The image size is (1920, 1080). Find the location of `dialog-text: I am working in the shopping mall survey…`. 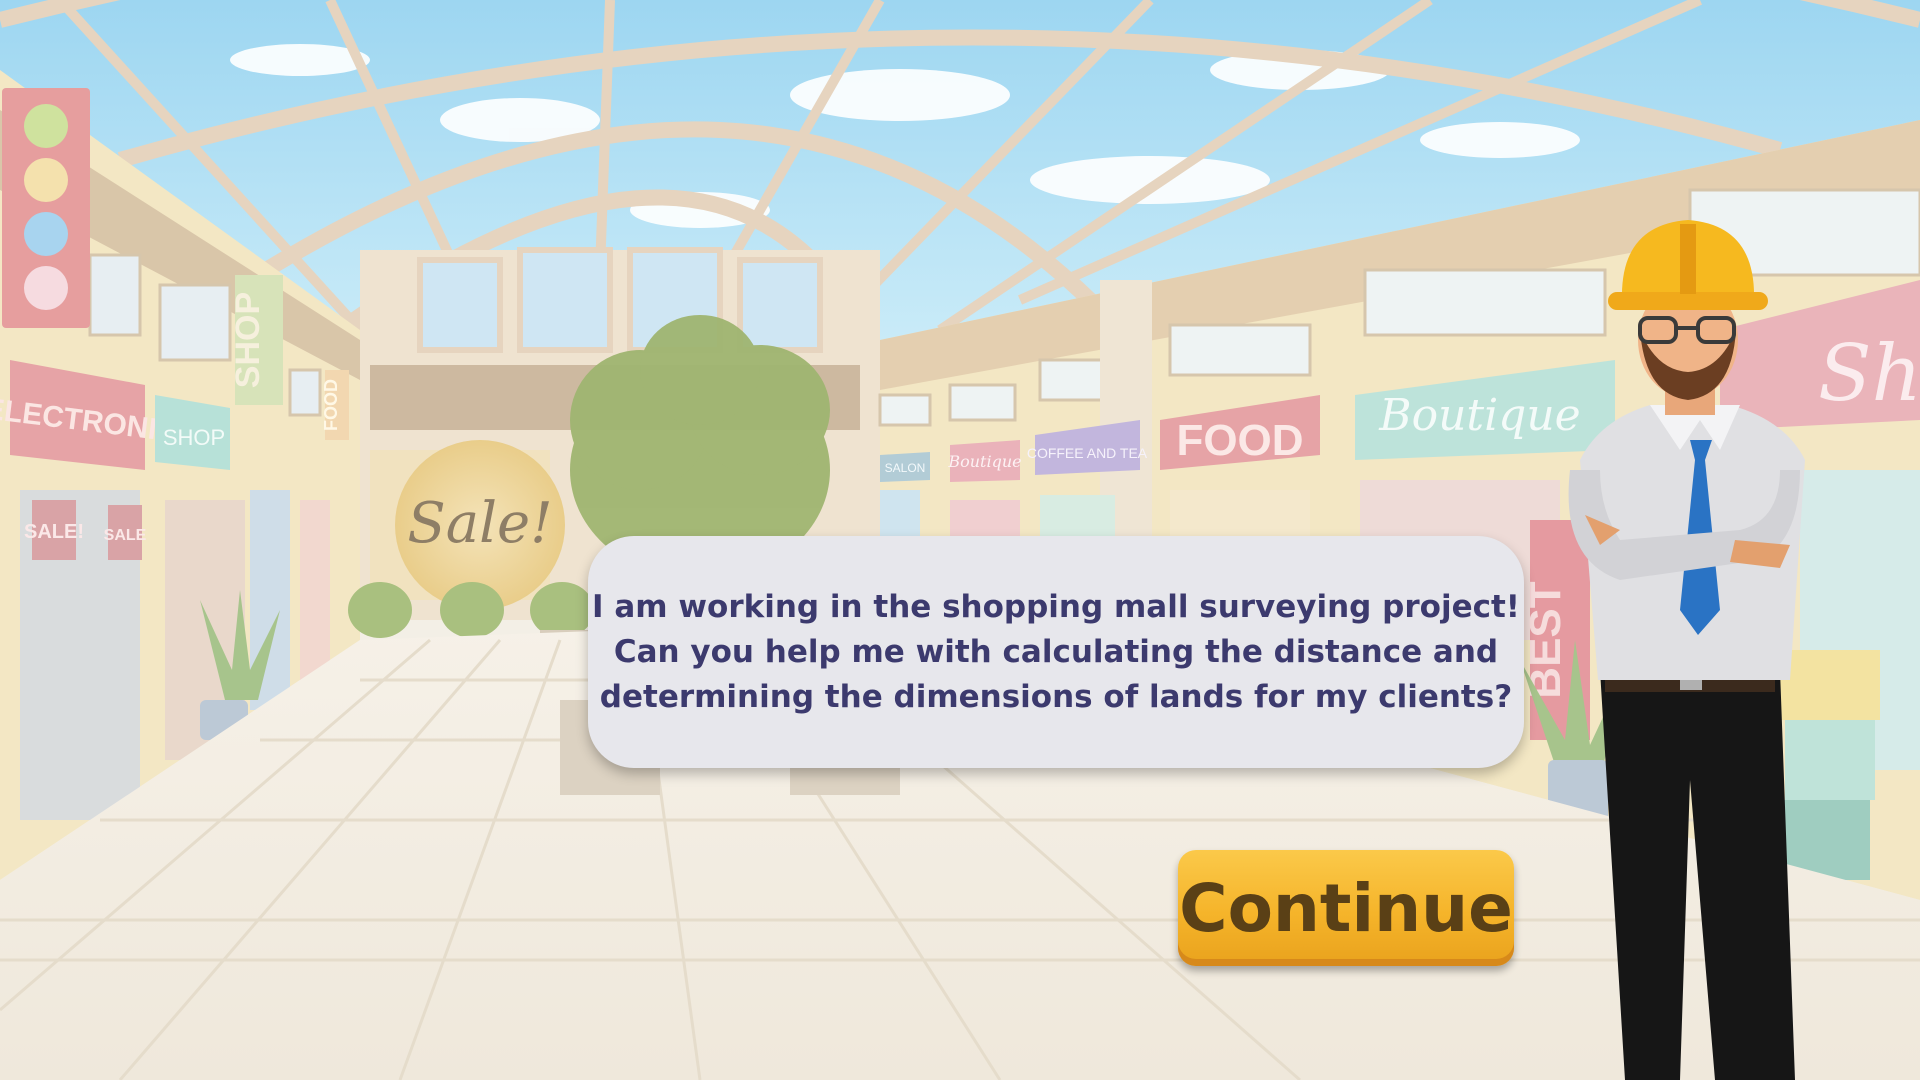

dialog-text: I am working in the shopping mall survey… is located at coordinates (1056, 651).